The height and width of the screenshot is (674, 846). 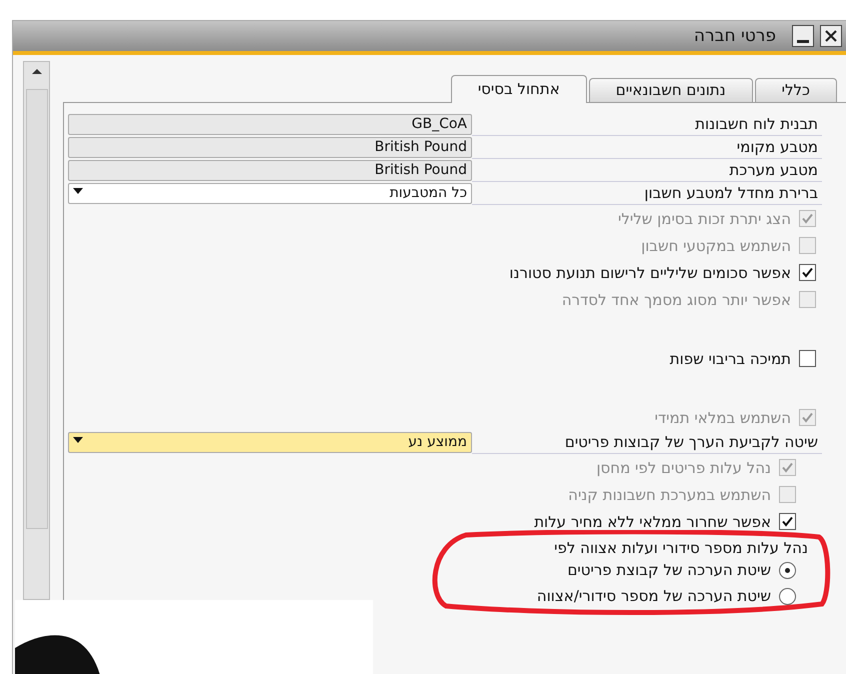 I want to click on close-icon, so click(x=831, y=36).